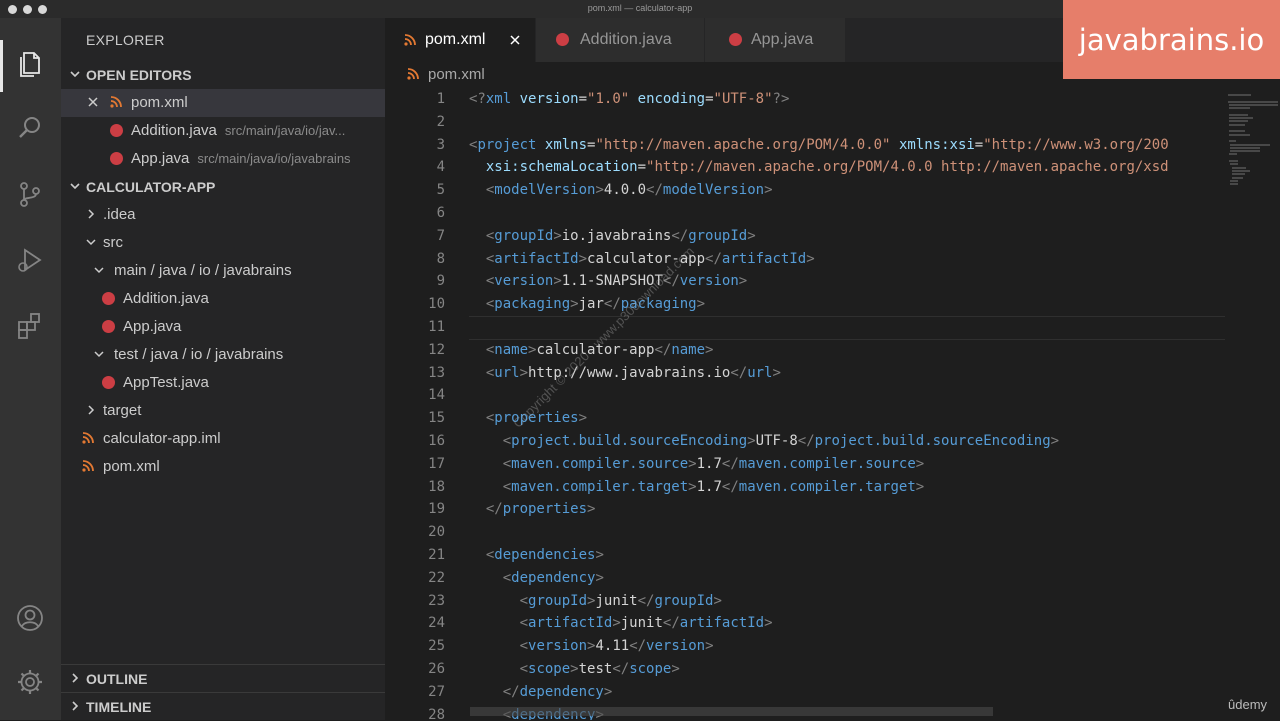  Describe the element at coordinates (819, 578) in the screenshot. I see `code-line: <dependency>` at that location.